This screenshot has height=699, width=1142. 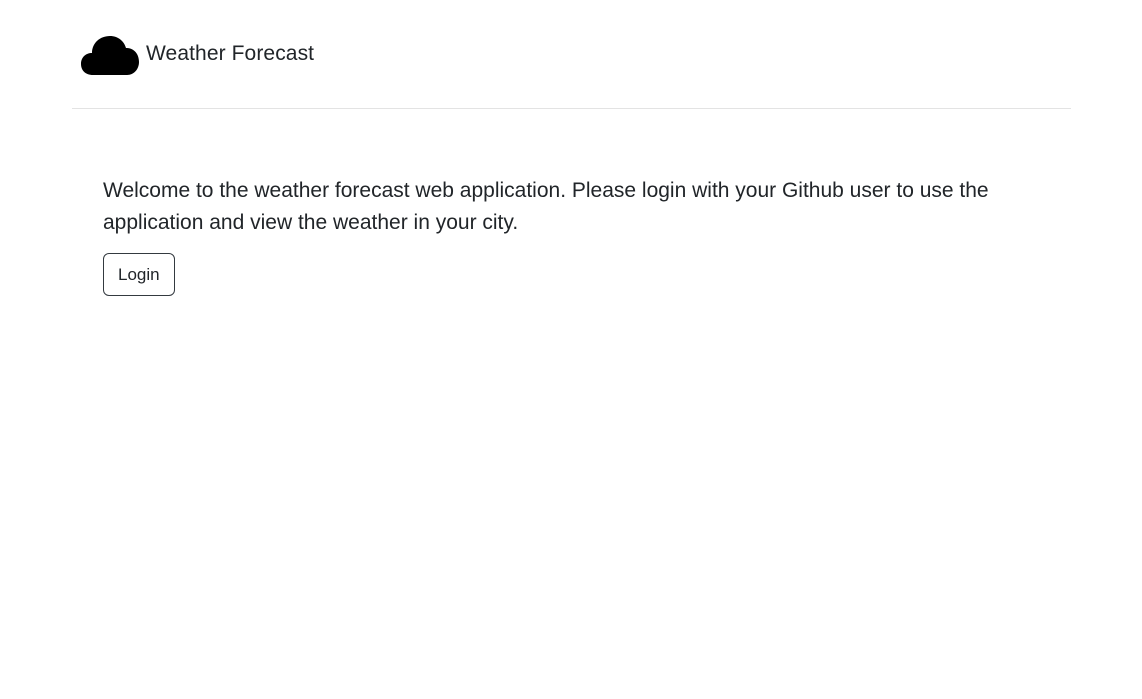 What do you see at coordinates (230, 53) in the screenshot?
I see `brand-title: Weather Forecast` at bounding box center [230, 53].